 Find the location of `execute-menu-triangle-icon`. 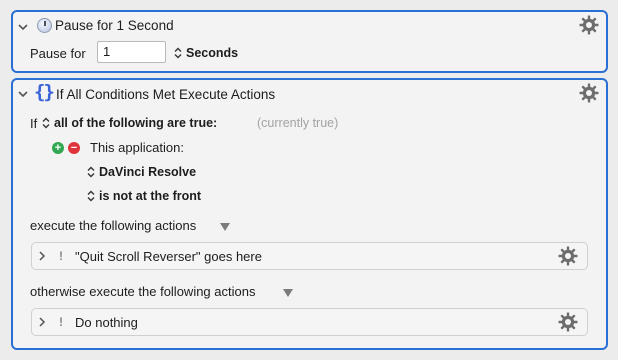

execute-menu-triangle-icon is located at coordinates (225, 227).